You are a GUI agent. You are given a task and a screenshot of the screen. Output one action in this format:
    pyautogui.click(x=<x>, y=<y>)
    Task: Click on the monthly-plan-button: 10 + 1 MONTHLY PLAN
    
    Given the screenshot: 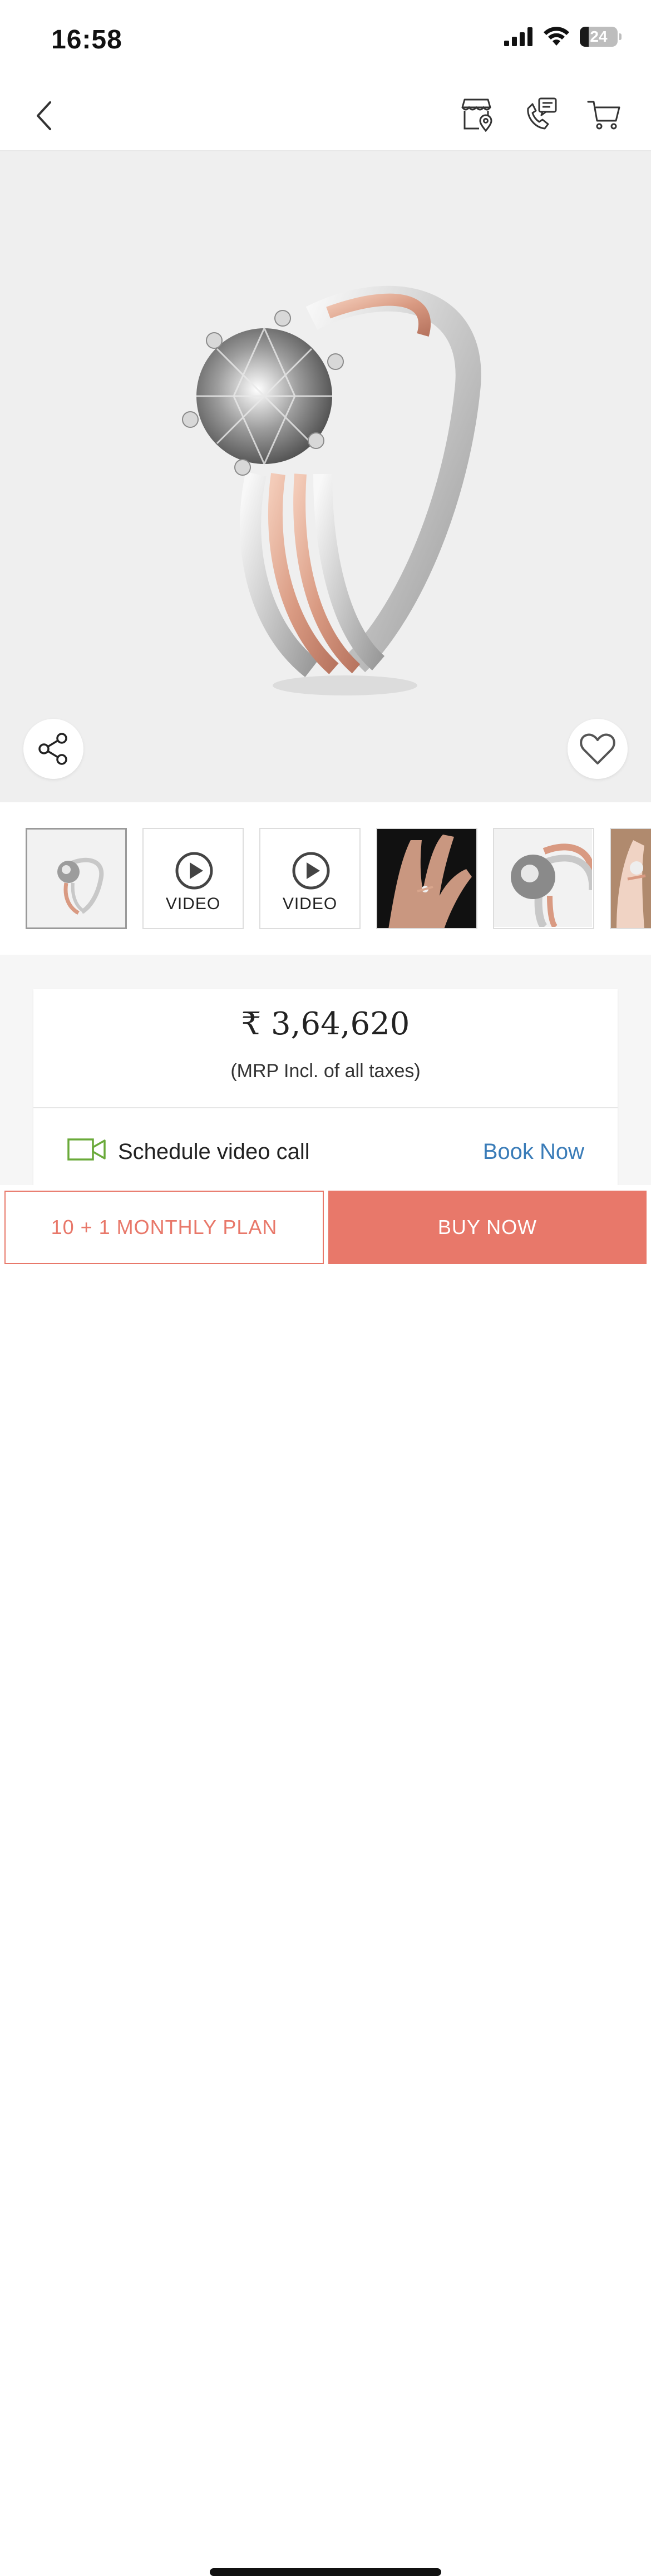 What is the action you would take?
    pyautogui.click(x=164, y=1227)
    